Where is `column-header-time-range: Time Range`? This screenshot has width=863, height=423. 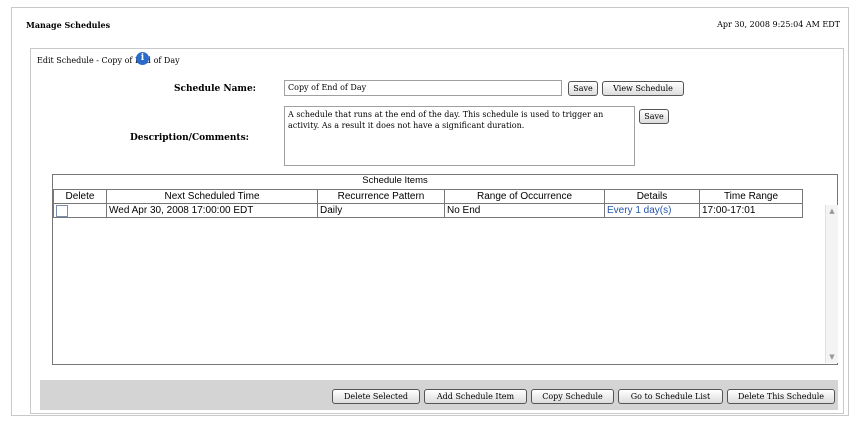 column-header-time-range: Time Range is located at coordinates (751, 196).